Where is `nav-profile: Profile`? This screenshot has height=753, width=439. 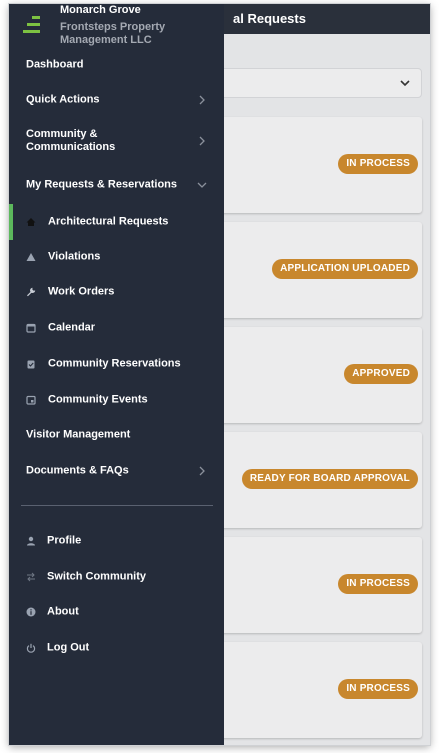
nav-profile: Profile is located at coordinates (116, 541).